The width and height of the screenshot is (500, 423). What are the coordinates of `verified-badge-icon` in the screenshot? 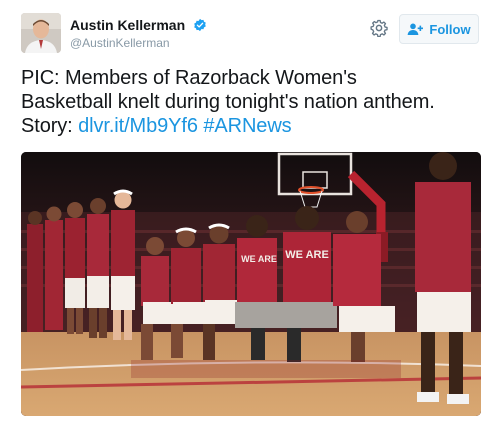 It's located at (200, 25).